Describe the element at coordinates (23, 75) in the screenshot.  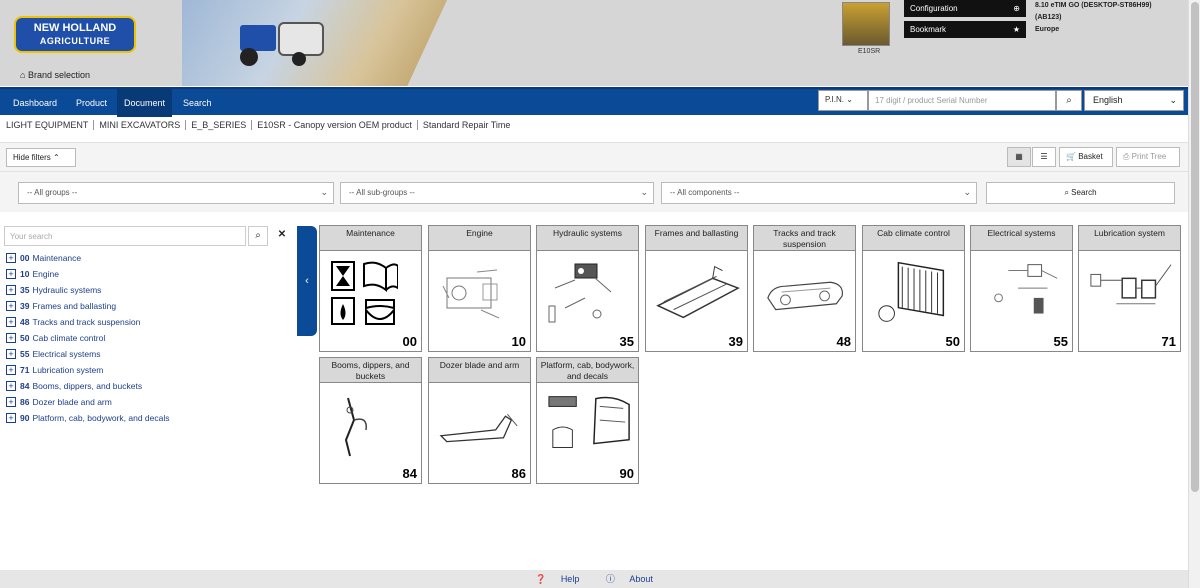
I see `home-icon: ⌂` at that location.